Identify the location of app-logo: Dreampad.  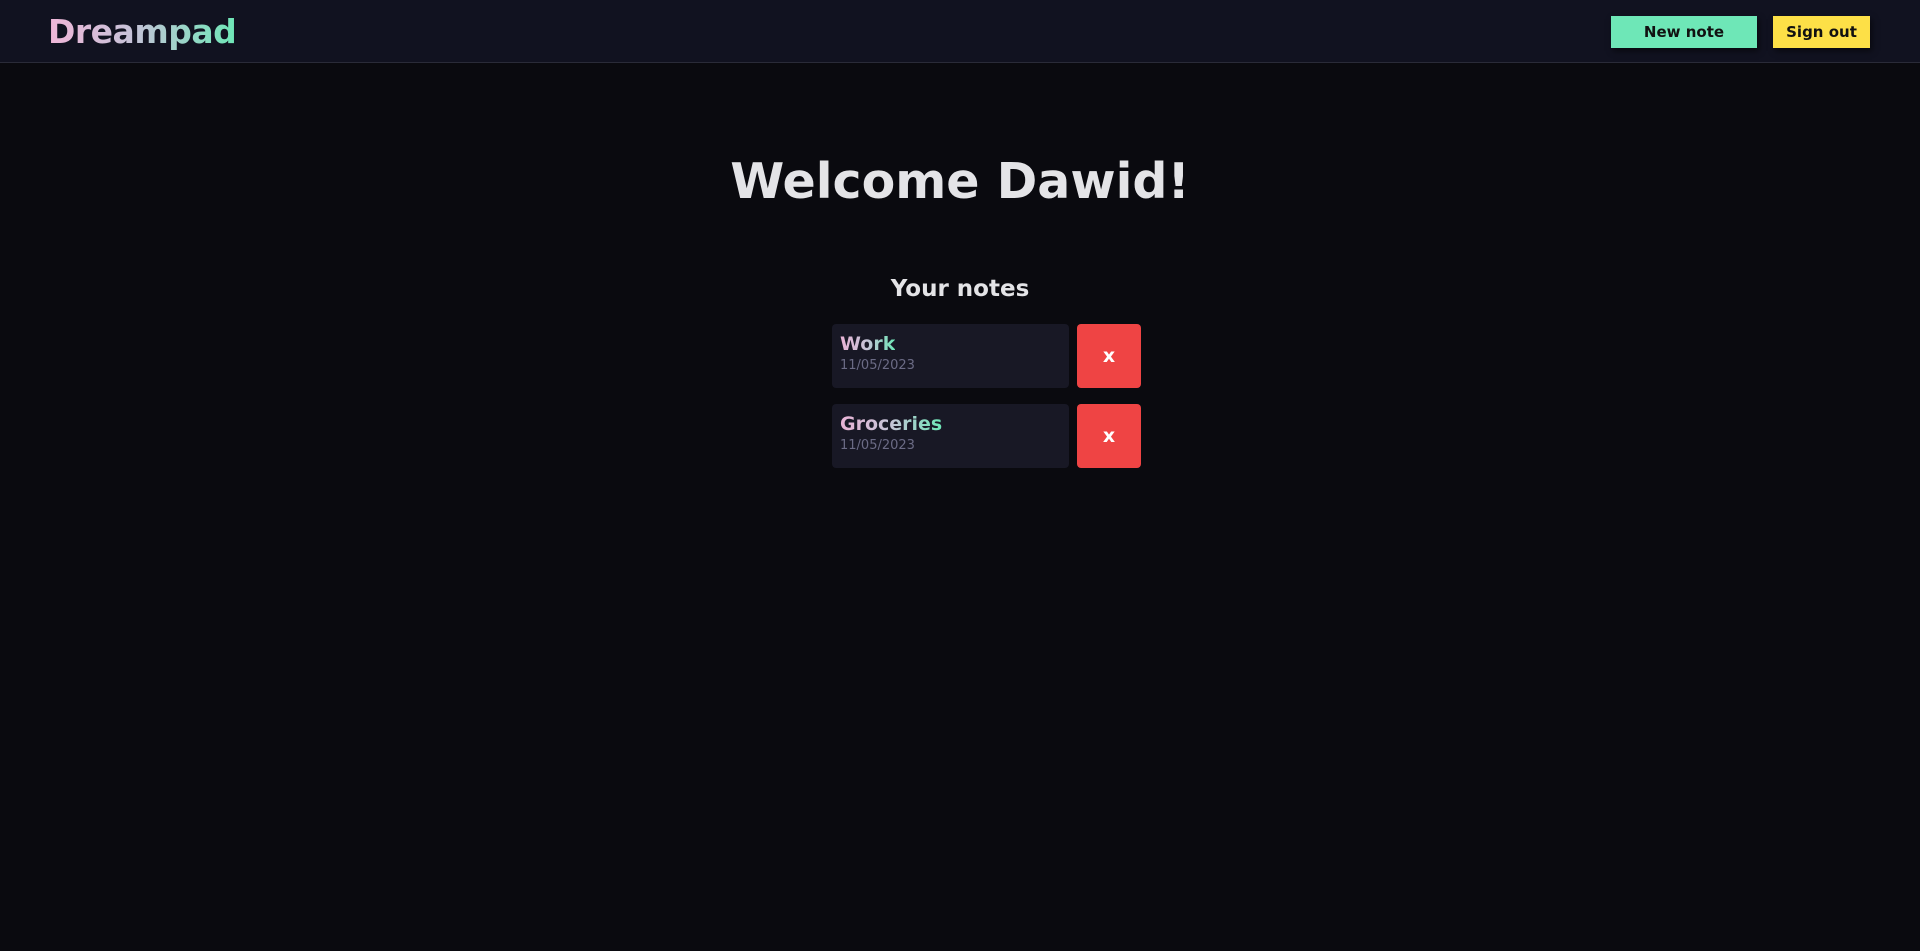
(142, 32).